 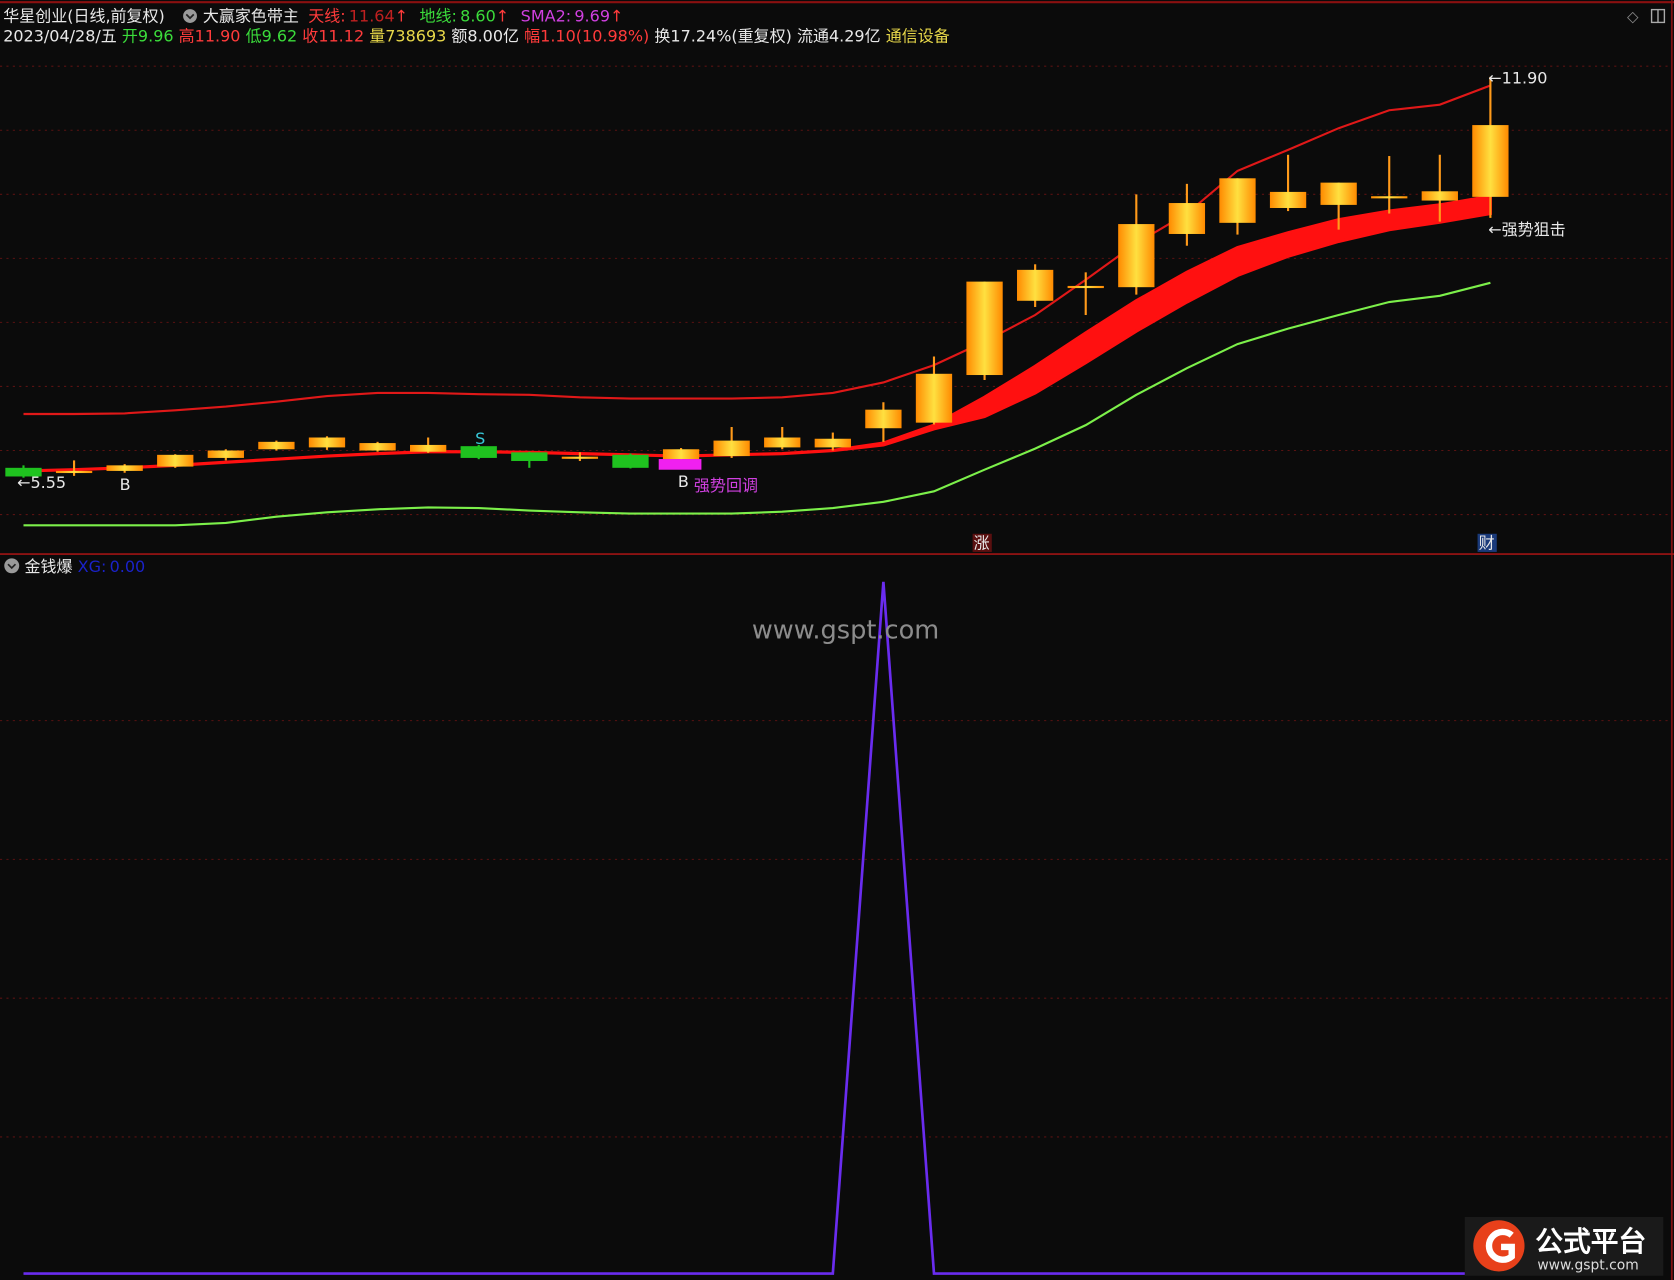 I want to click on sector: 通信设备, so click(x=918, y=36).